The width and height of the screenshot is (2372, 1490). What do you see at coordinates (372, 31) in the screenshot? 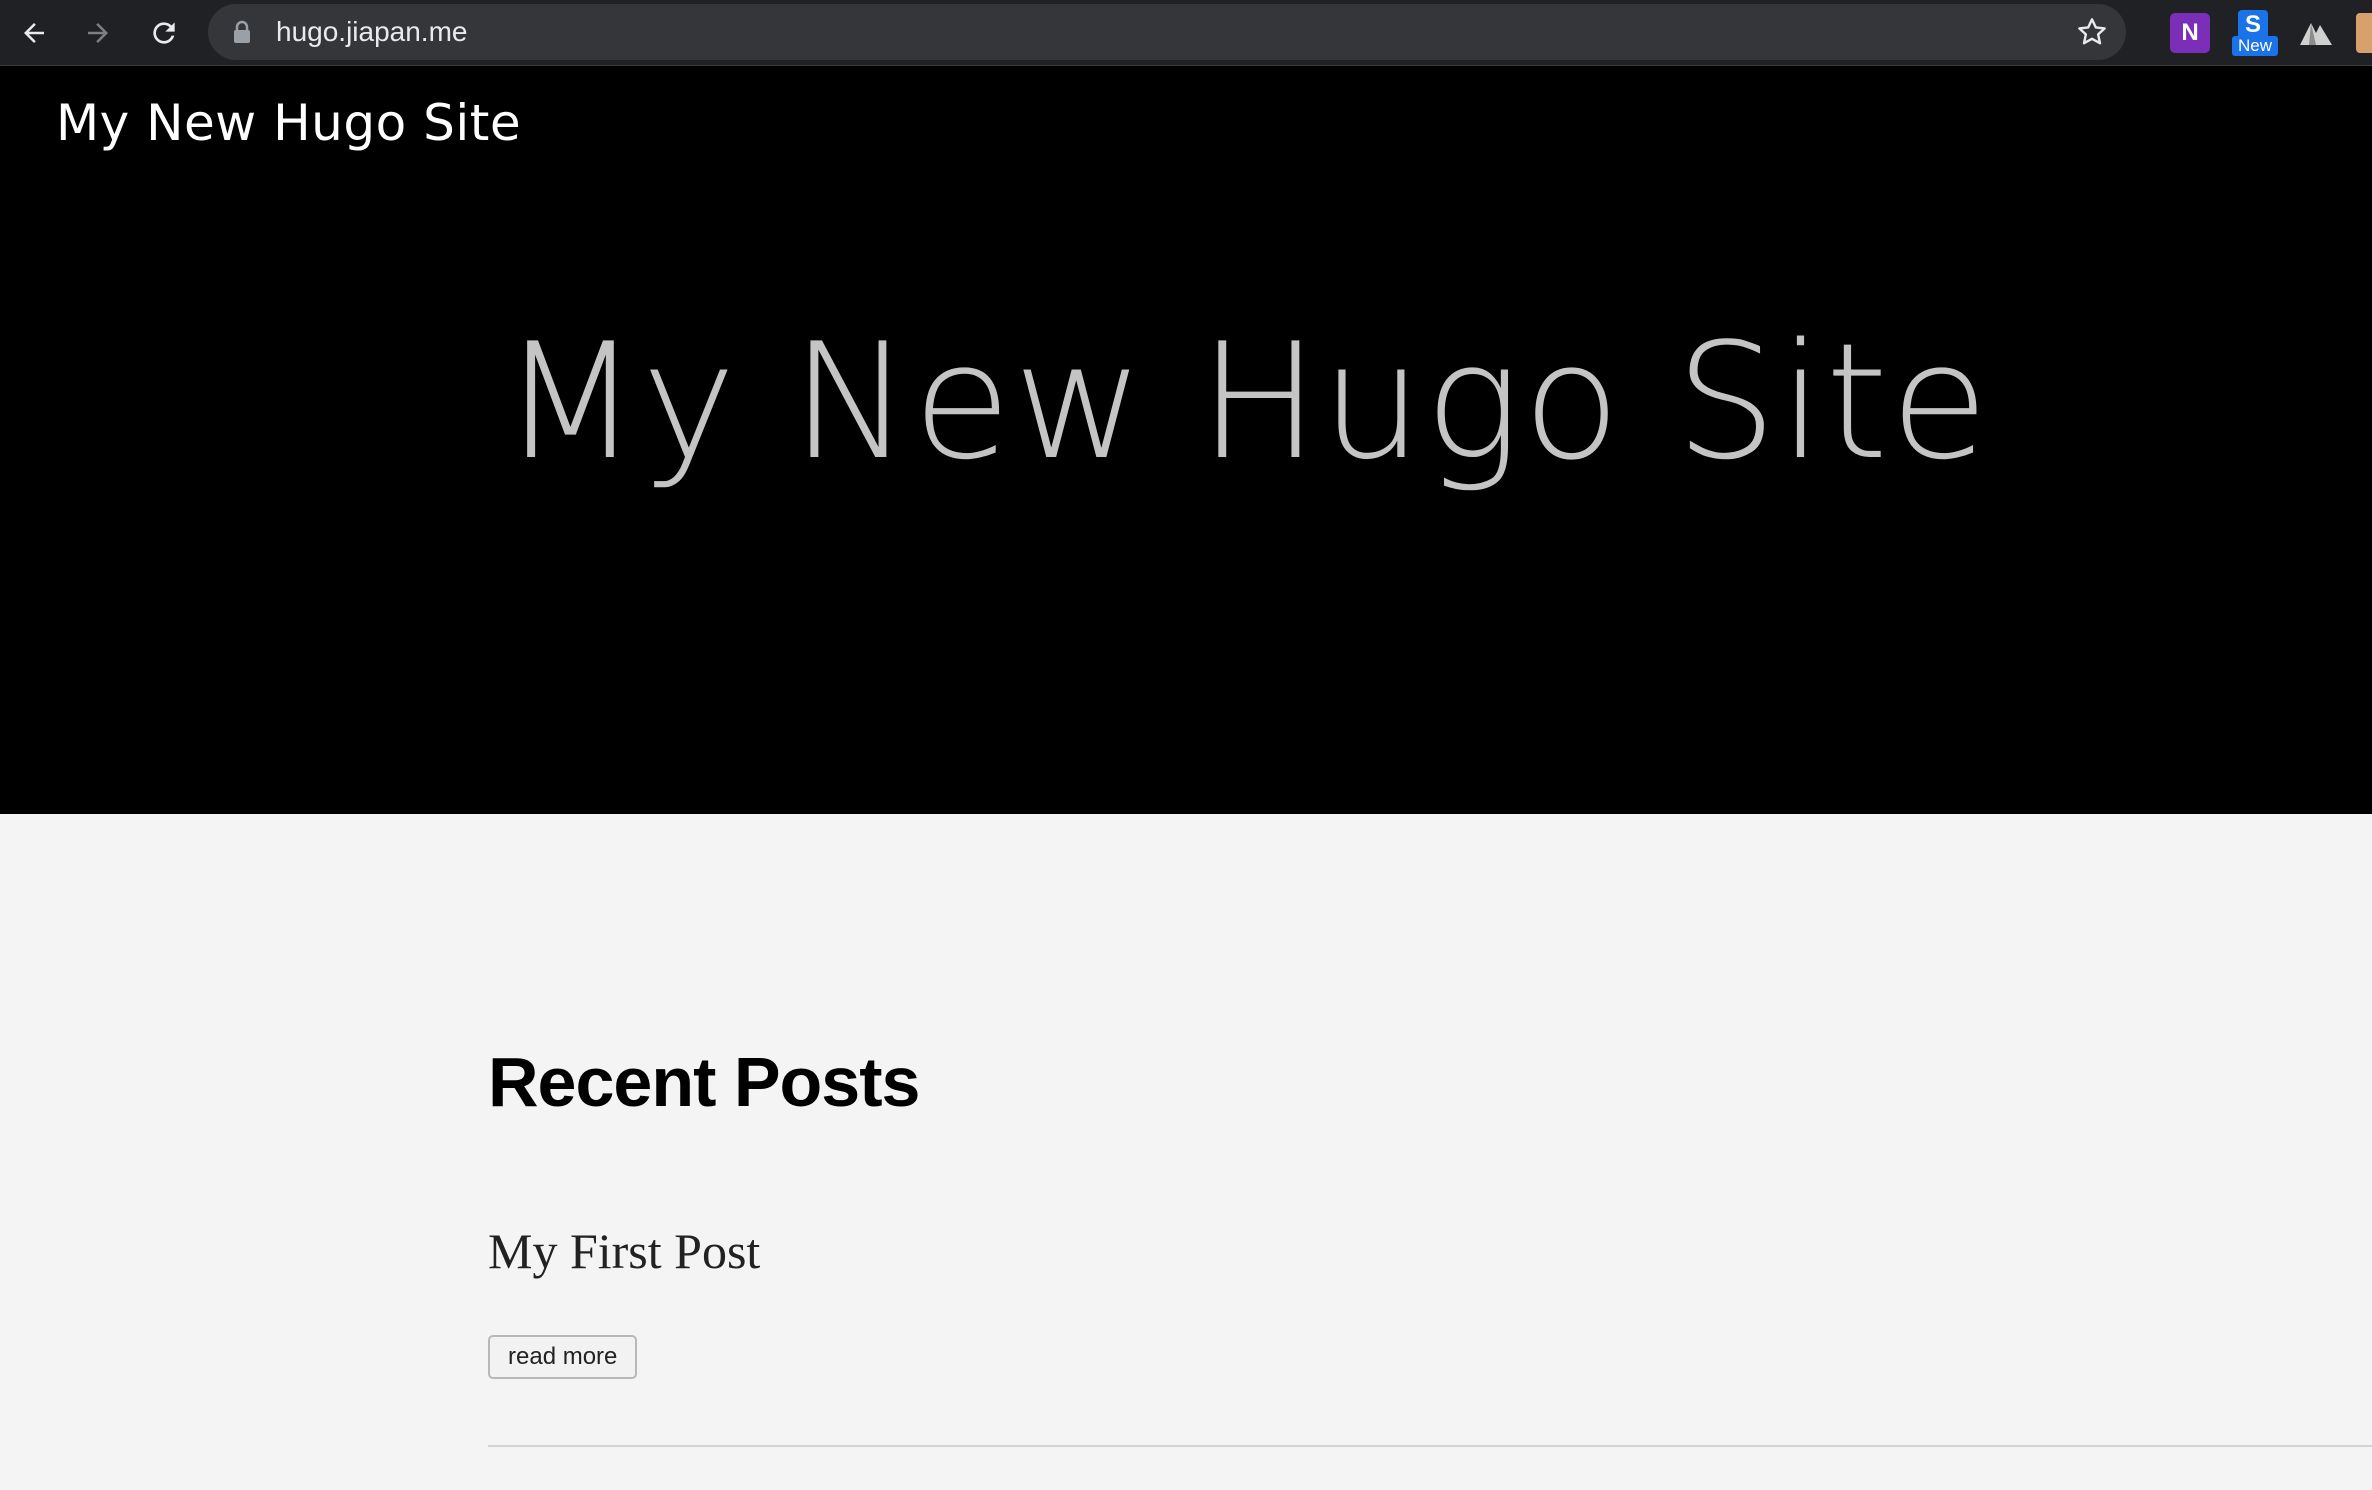
I see `url-text: hugo.jiapan.me` at bounding box center [372, 31].